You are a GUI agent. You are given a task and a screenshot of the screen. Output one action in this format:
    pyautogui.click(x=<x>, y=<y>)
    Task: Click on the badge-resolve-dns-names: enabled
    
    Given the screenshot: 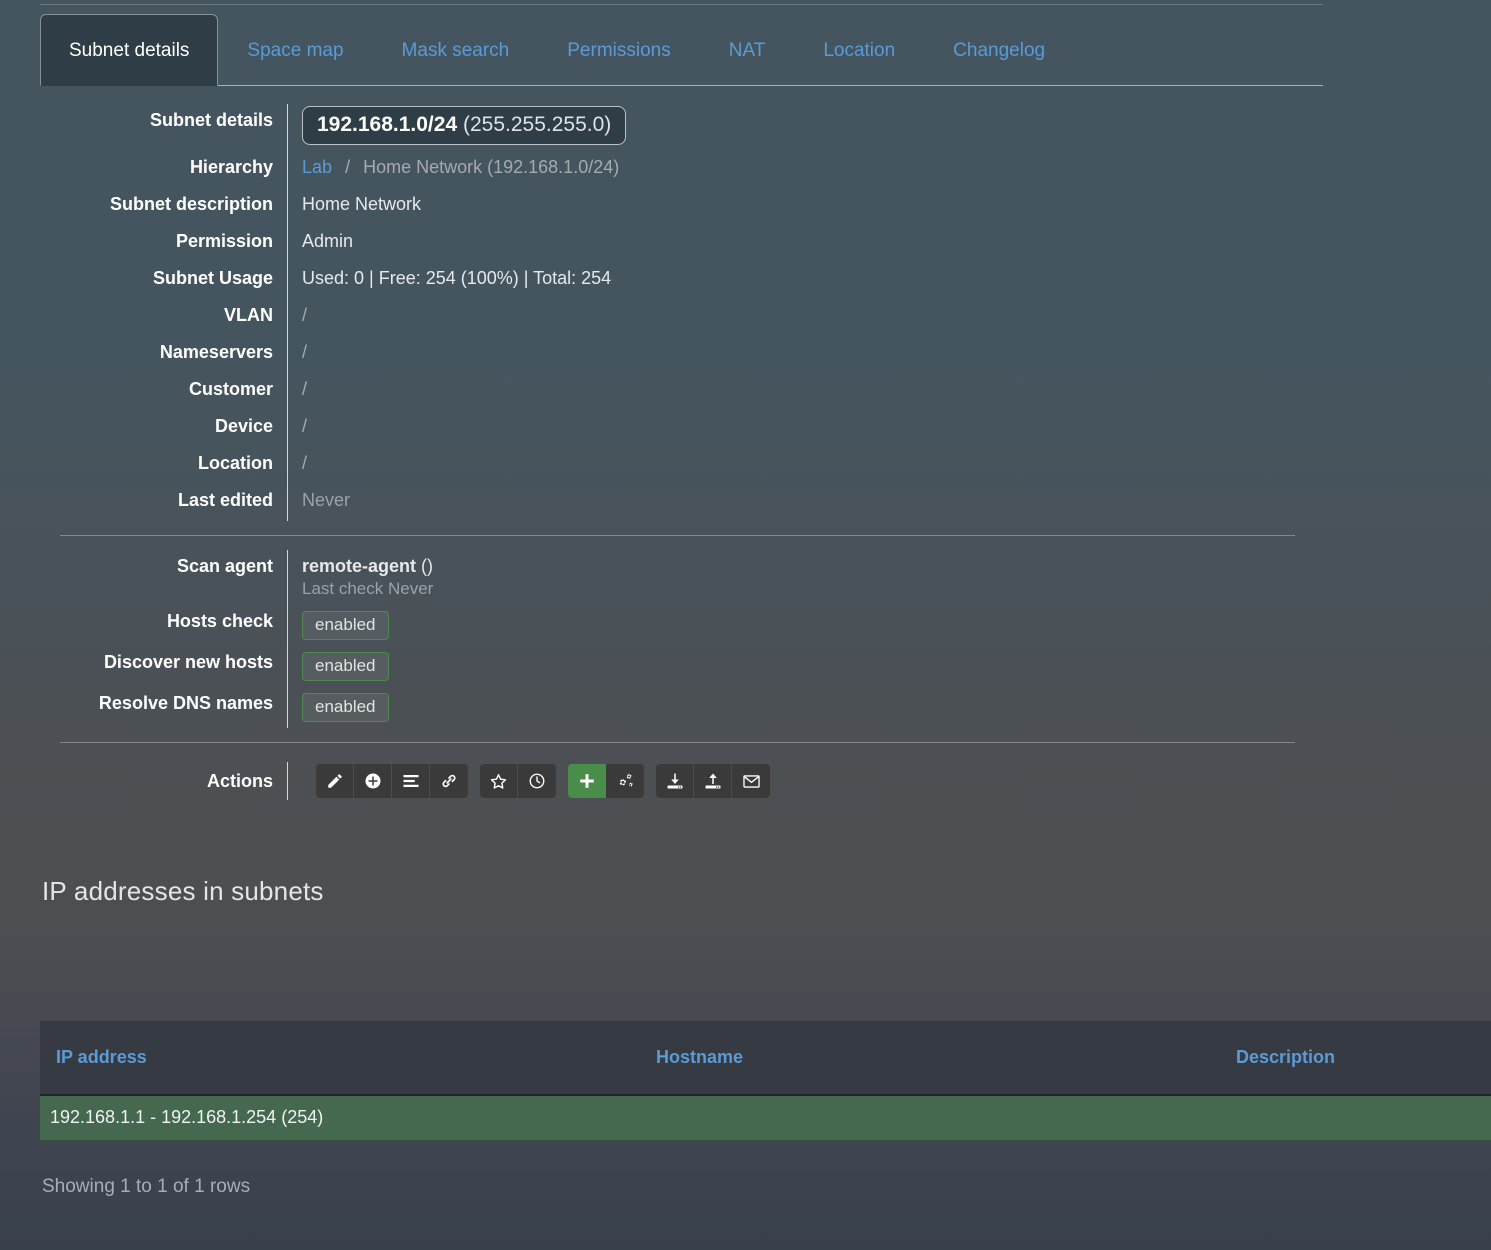 What is the action you would take?
    pyautogui.click(x=345, y=707)
    